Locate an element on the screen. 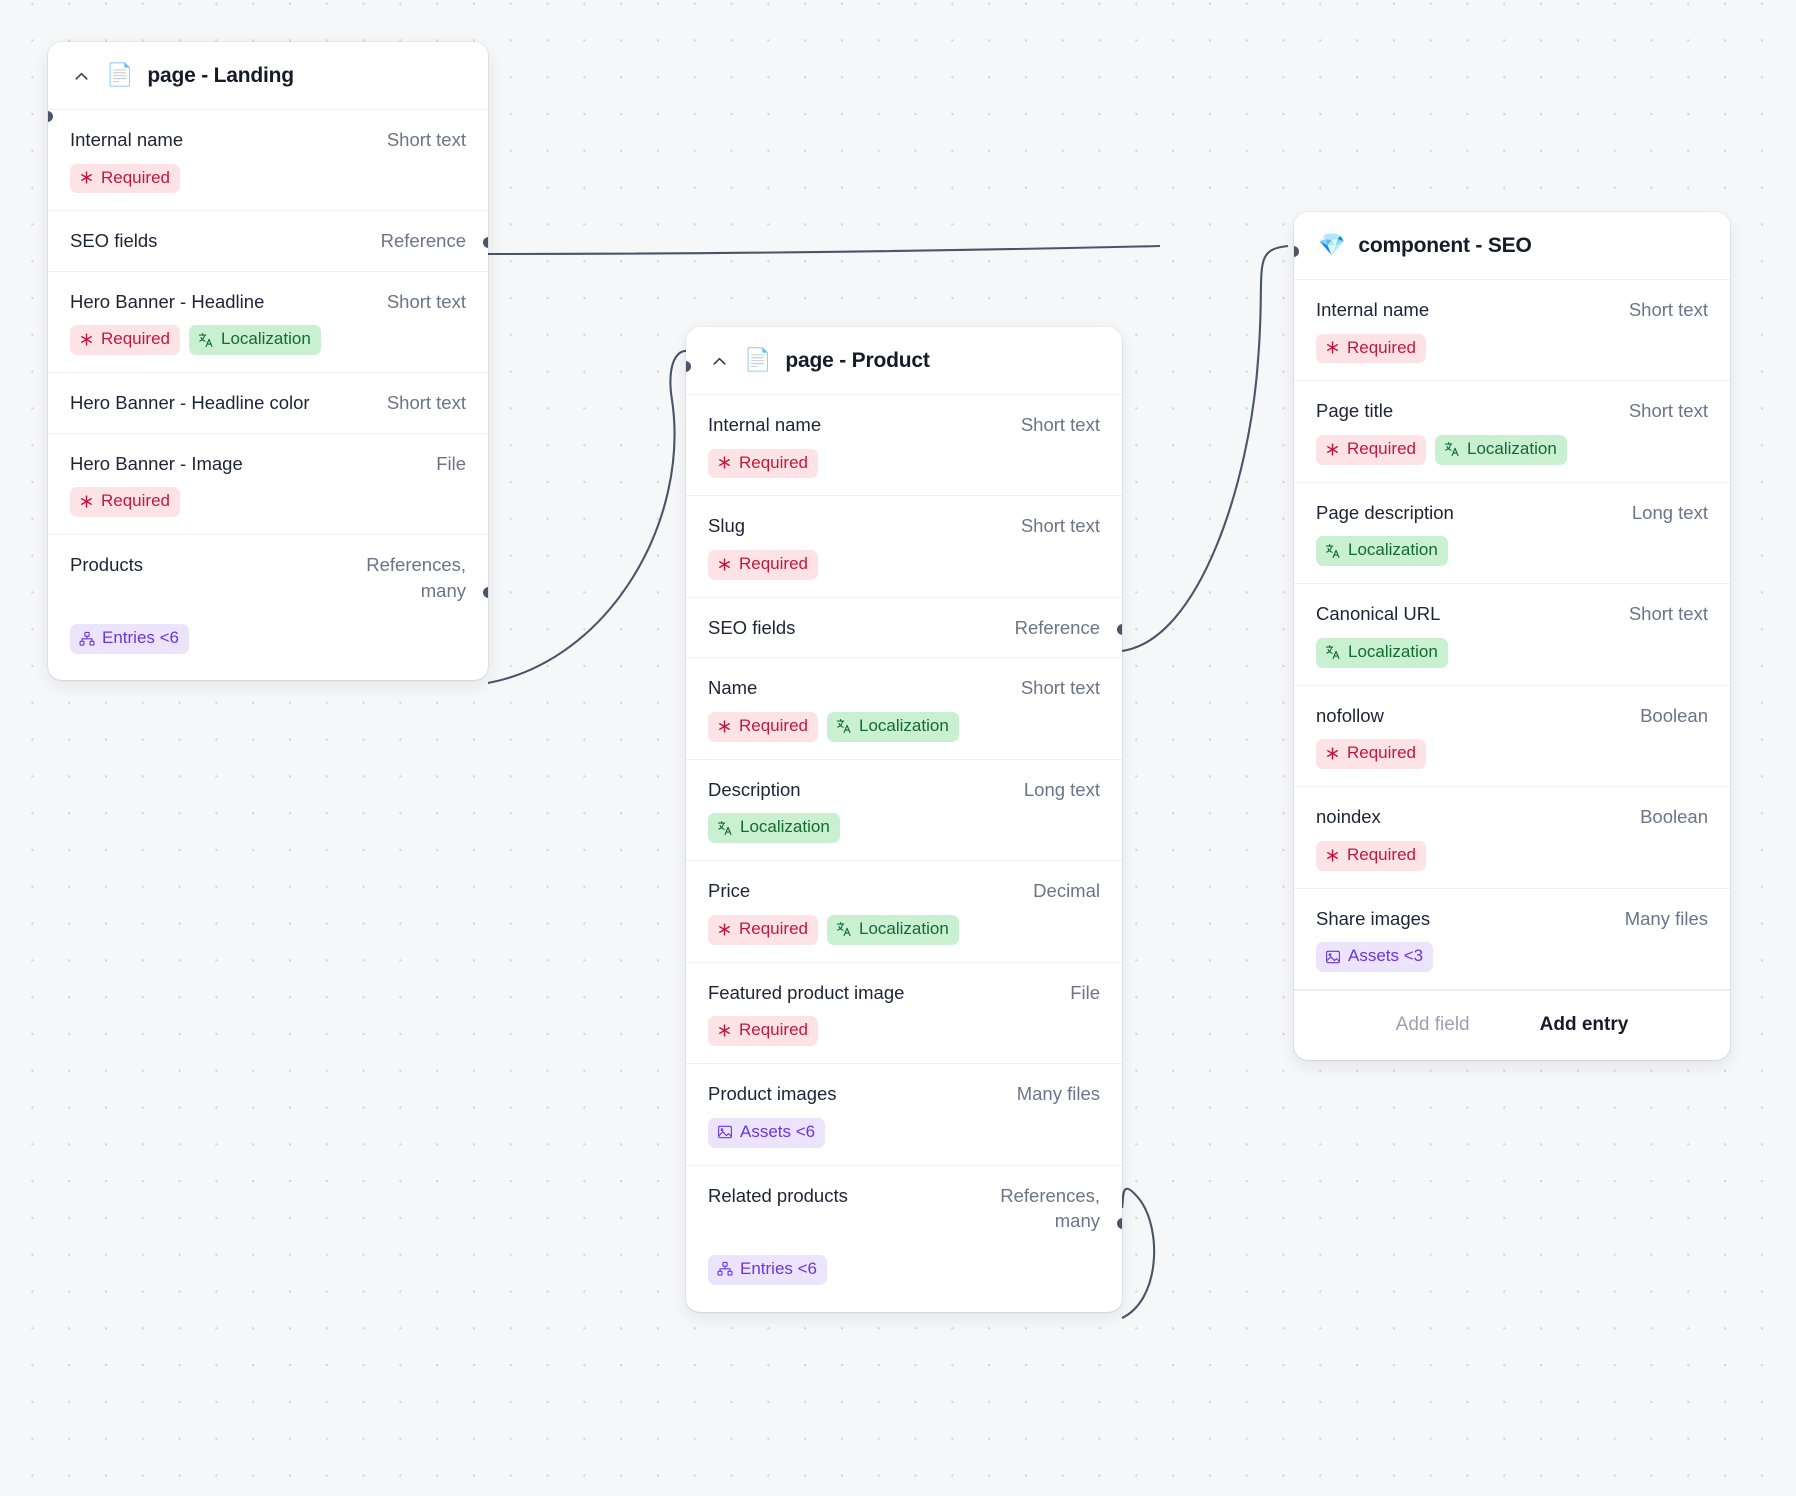 This screenshot has width=1796, height=1496. card-header-page-landing: 📄 page - Landing is located at coordinates (268, 76).